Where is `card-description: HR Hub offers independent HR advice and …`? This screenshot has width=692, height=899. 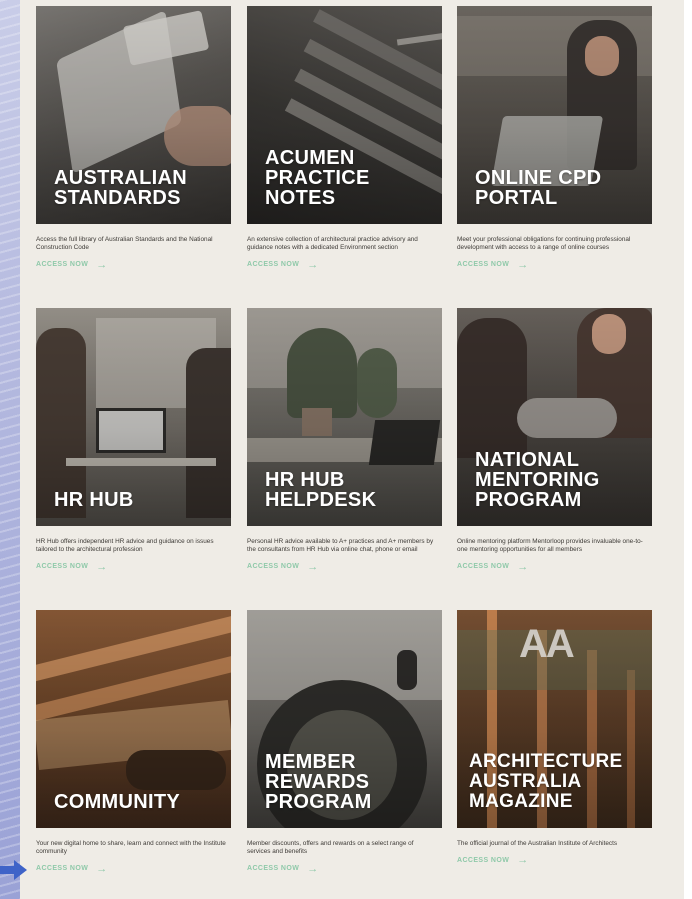 card-description: HR Hub offers independent HR advice and … is located at coordinates (125, 546).